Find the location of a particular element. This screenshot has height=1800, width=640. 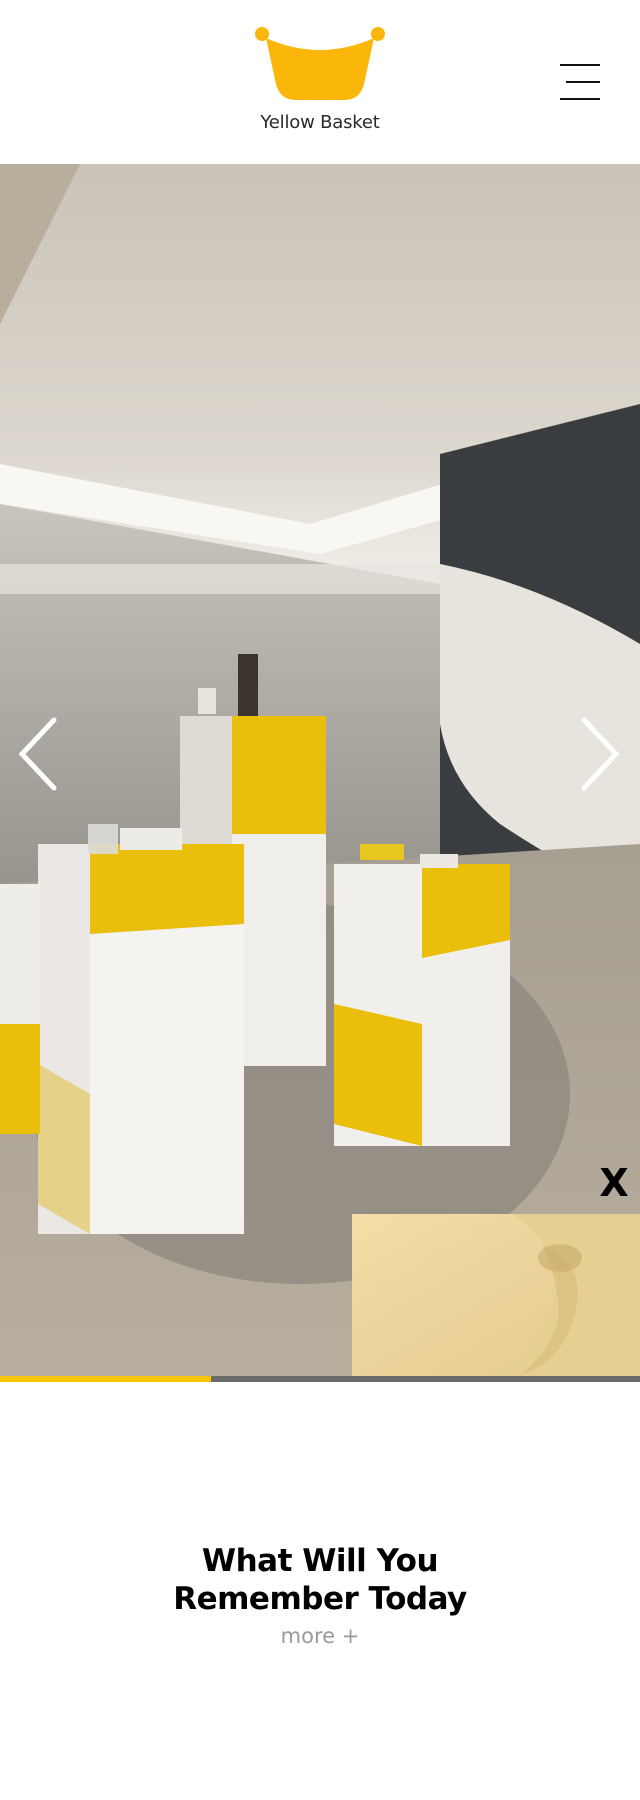

chevron-left-icon is located at coordinates (37, 754).